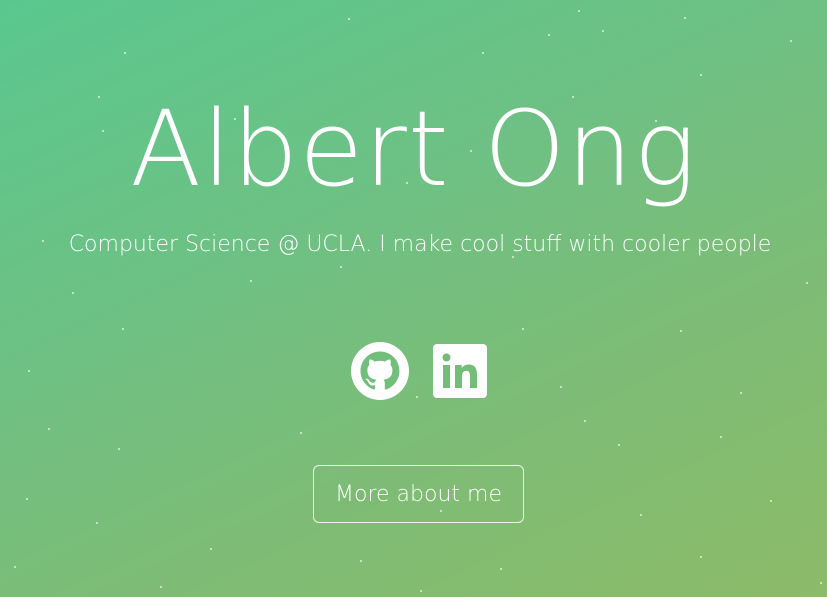 The width and height of the screenshot is (827, 597). I want to click on github-link, so click(380, 371).